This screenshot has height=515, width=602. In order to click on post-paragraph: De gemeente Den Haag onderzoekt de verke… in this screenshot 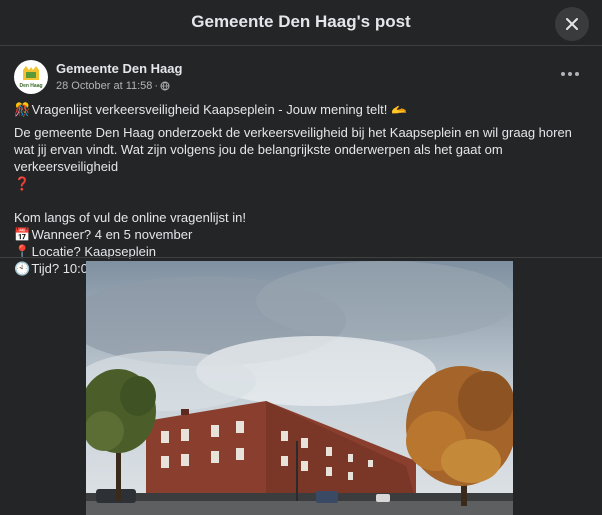, I will do `click(304, 158)`.